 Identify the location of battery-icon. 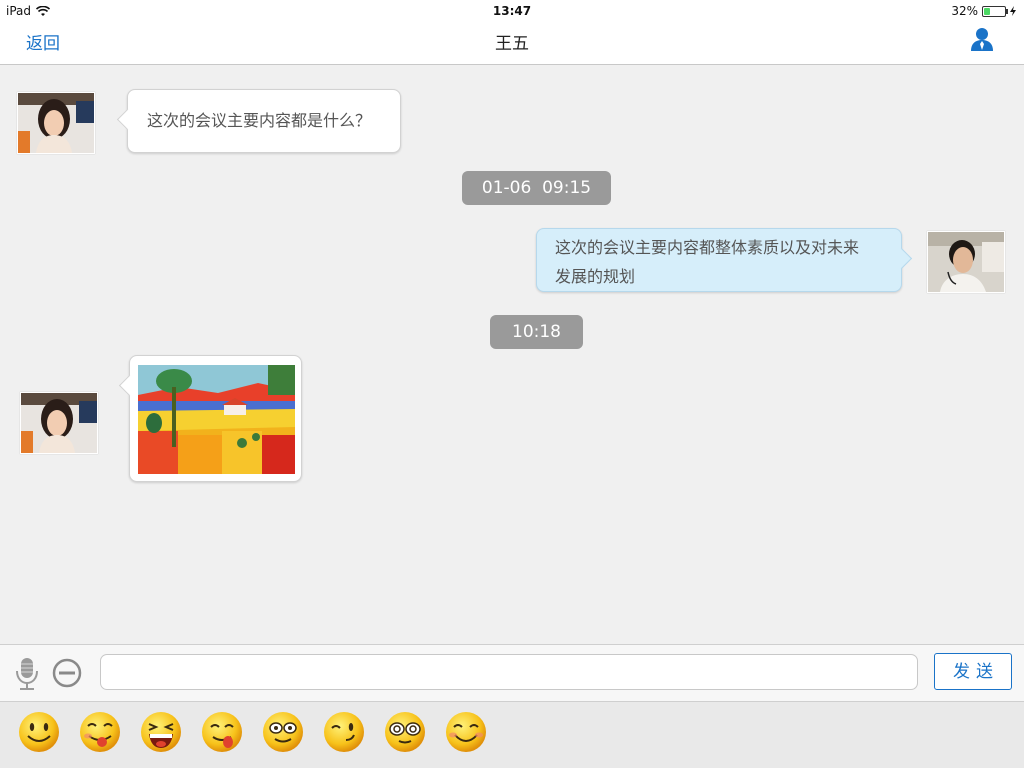
(995, 11).